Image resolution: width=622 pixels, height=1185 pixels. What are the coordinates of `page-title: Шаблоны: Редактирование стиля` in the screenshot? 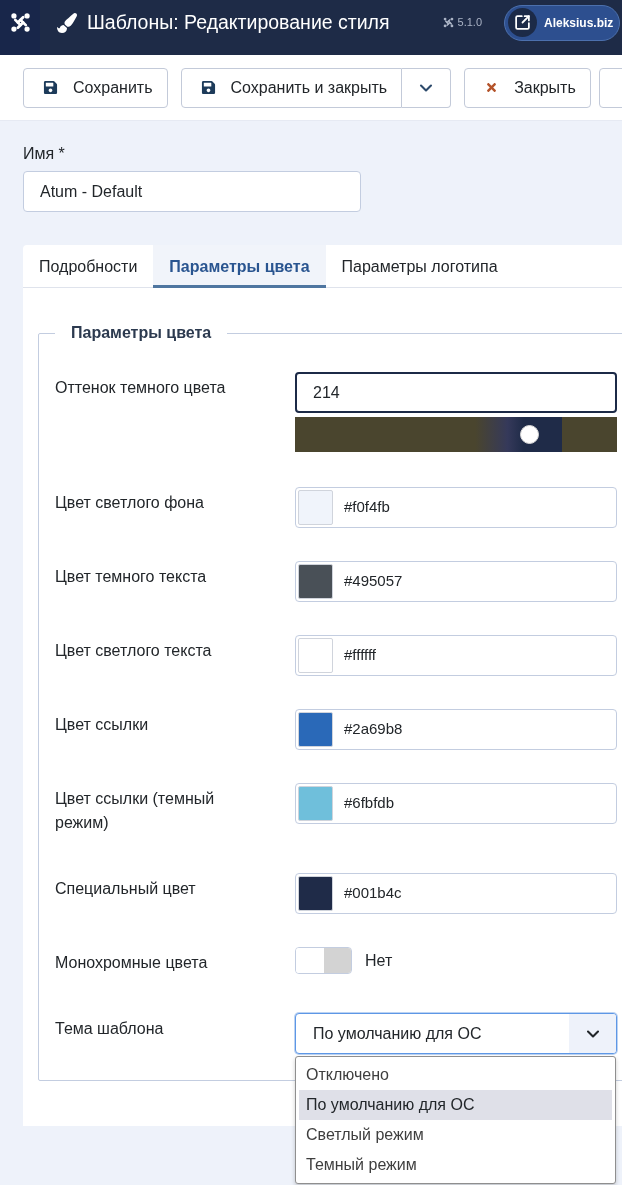 It's located at (238, 22).